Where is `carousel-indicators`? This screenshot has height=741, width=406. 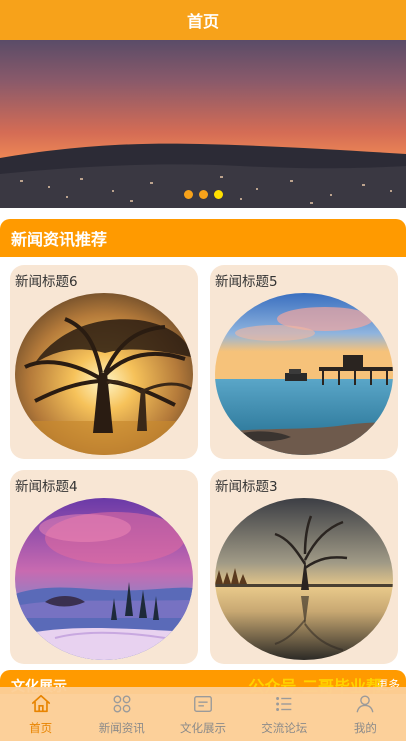
carousel-indicators is located at coordinates (203, 194).